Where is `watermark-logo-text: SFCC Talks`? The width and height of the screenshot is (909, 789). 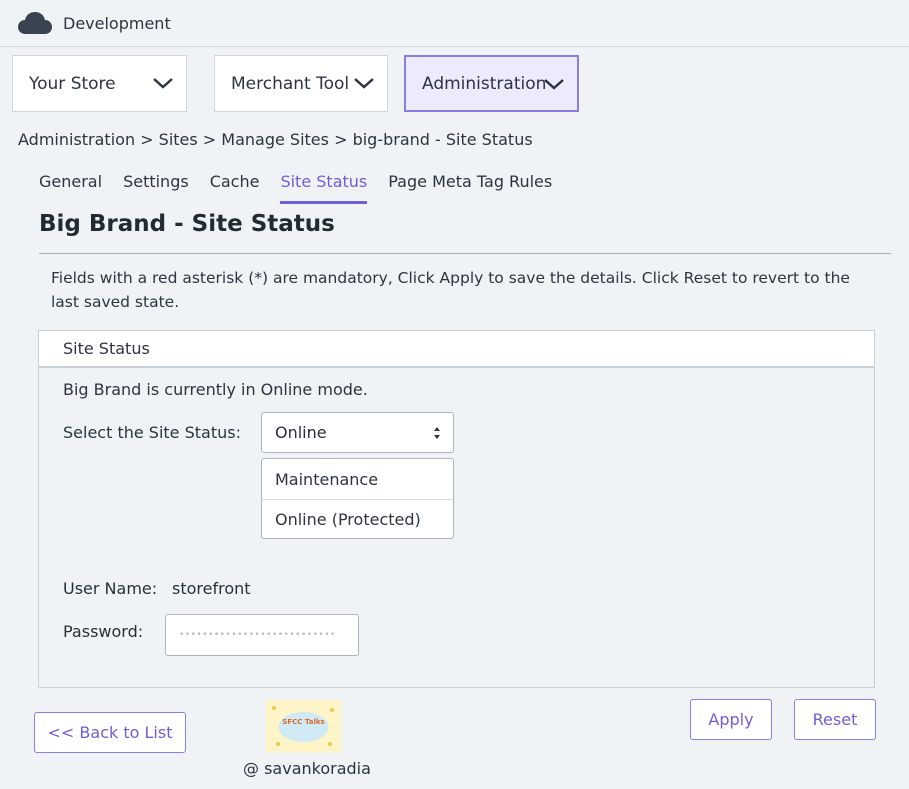
watermark-logo-text: SFCC Talks is located at coordinates (303, 722).